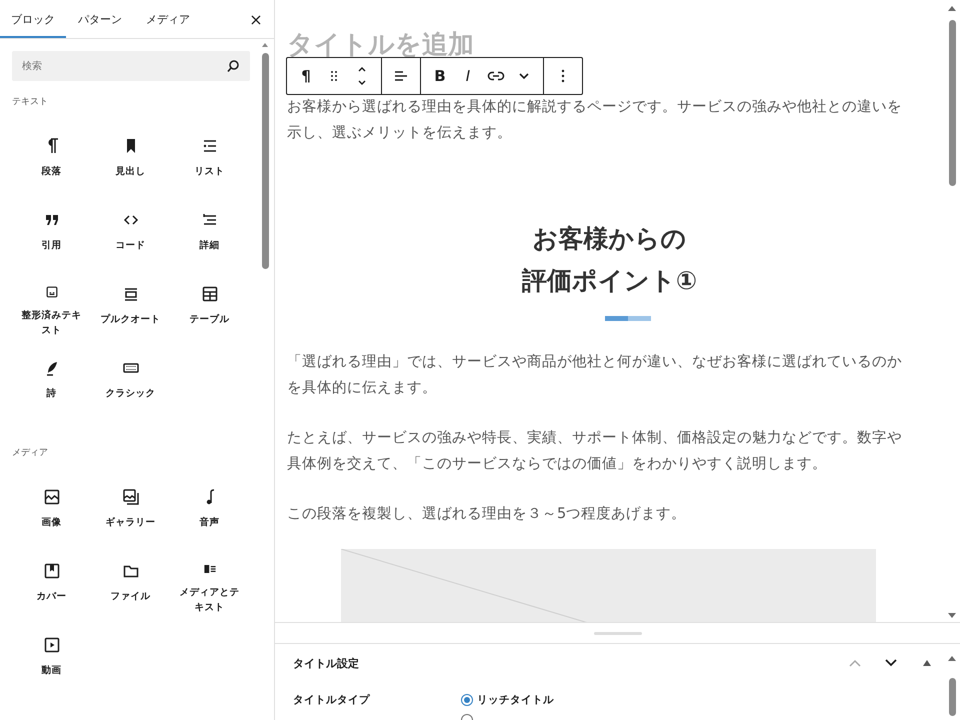 The image size is (960, 720). I want to click on block-item: ファイル, so click(130, 588).